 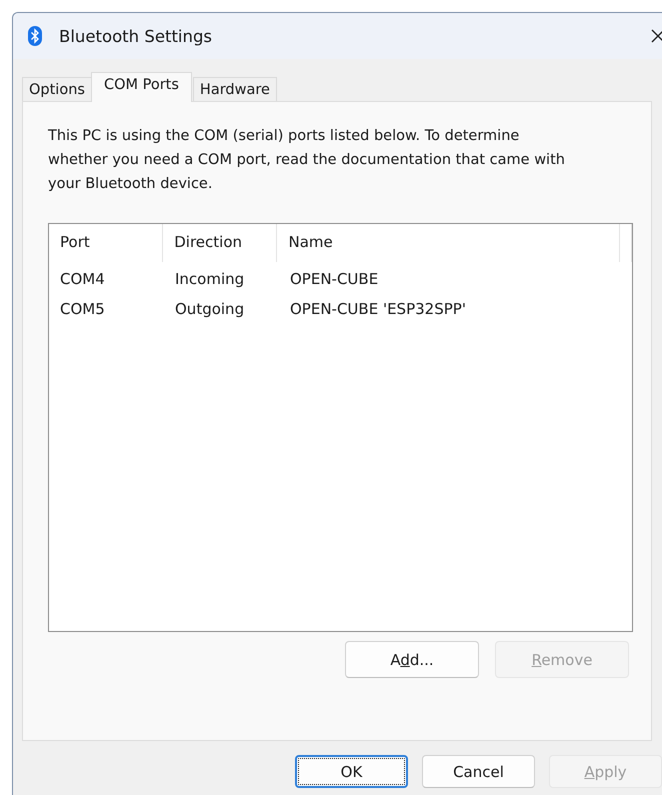 I want to click on column-header: Direction, so click(x=220, y=243).